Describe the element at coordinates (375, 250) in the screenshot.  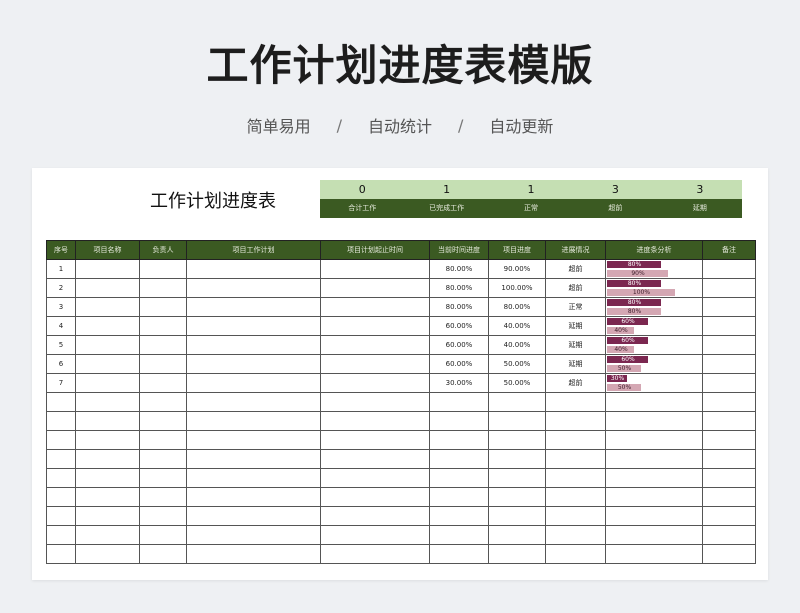
I see `column-header: 项目计划起止时间` at that location.